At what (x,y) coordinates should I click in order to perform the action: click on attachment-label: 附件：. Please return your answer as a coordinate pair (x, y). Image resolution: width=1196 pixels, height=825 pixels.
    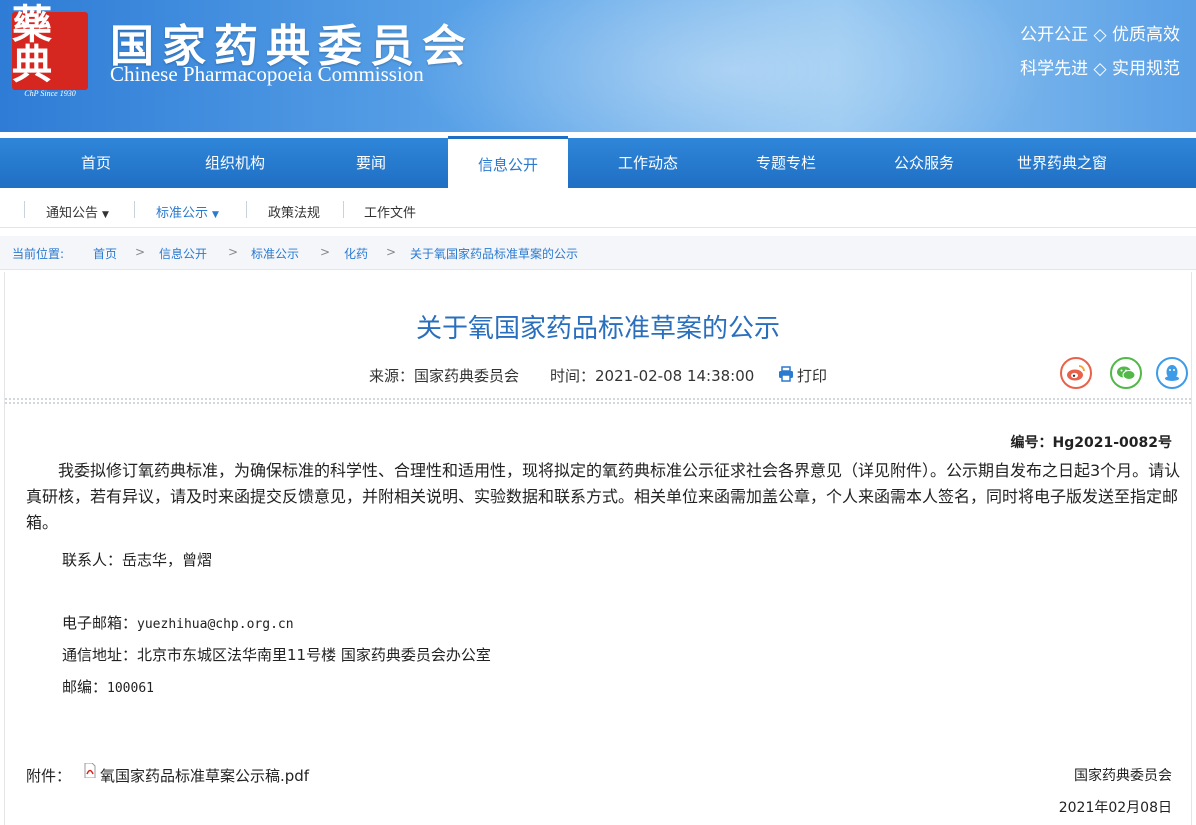
    Looking at the image, I should click on (49, 776).